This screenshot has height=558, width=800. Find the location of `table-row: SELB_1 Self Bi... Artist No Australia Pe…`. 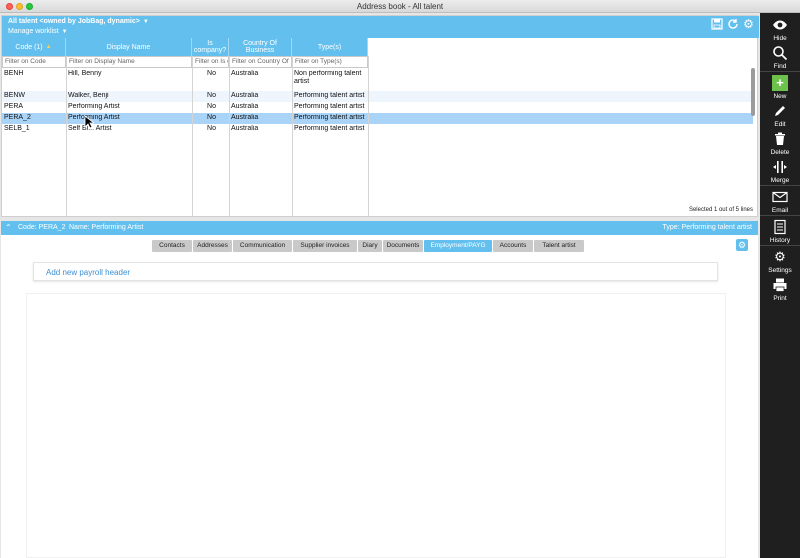

table-row: SELB_1 Self Bi... Artist No Australia Pe… is located at coordinates (377, 129).